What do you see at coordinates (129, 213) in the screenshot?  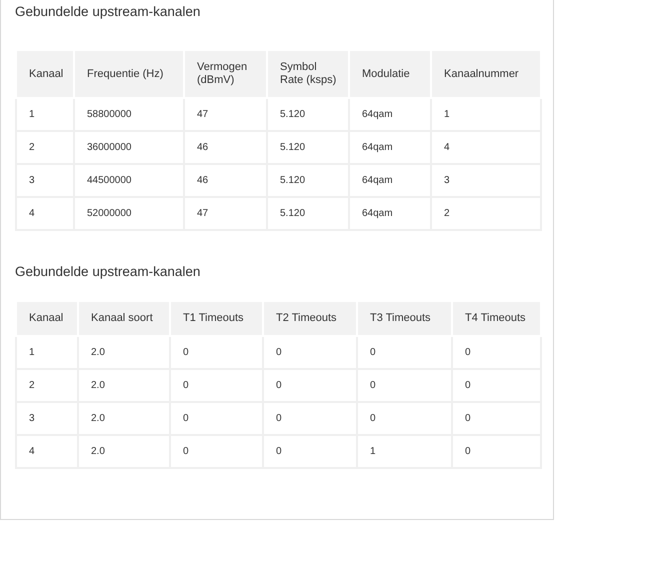 I see `table-cell: 52000000` at bounding box center [129, 213].